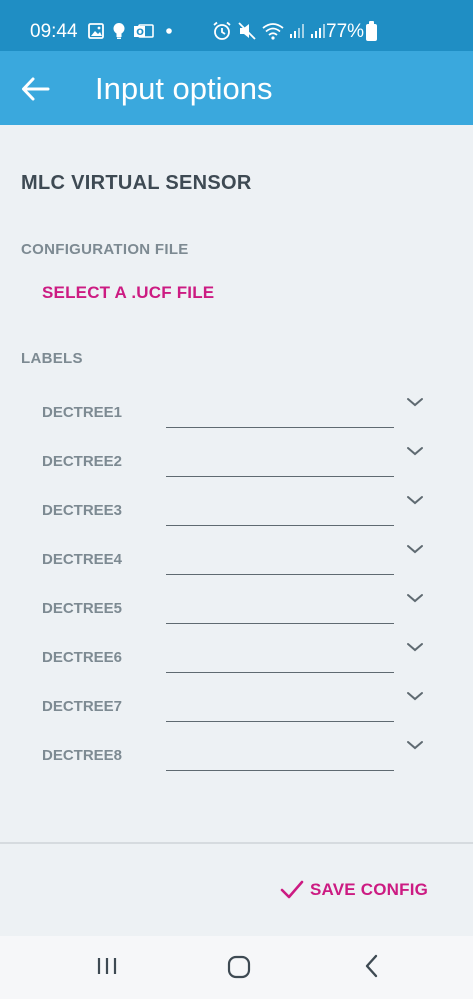 The height and width of the screenshot is (999, 473). I want to click on save-config-button: SAVE CONFIG, so click(354, 890).